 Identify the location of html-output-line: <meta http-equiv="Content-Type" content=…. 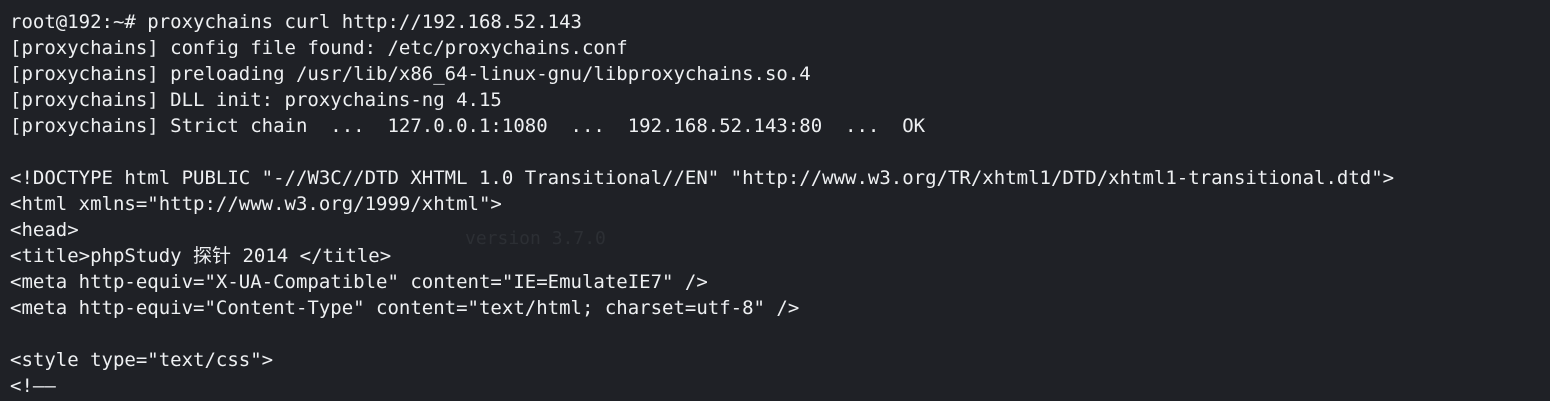
(405, 308).